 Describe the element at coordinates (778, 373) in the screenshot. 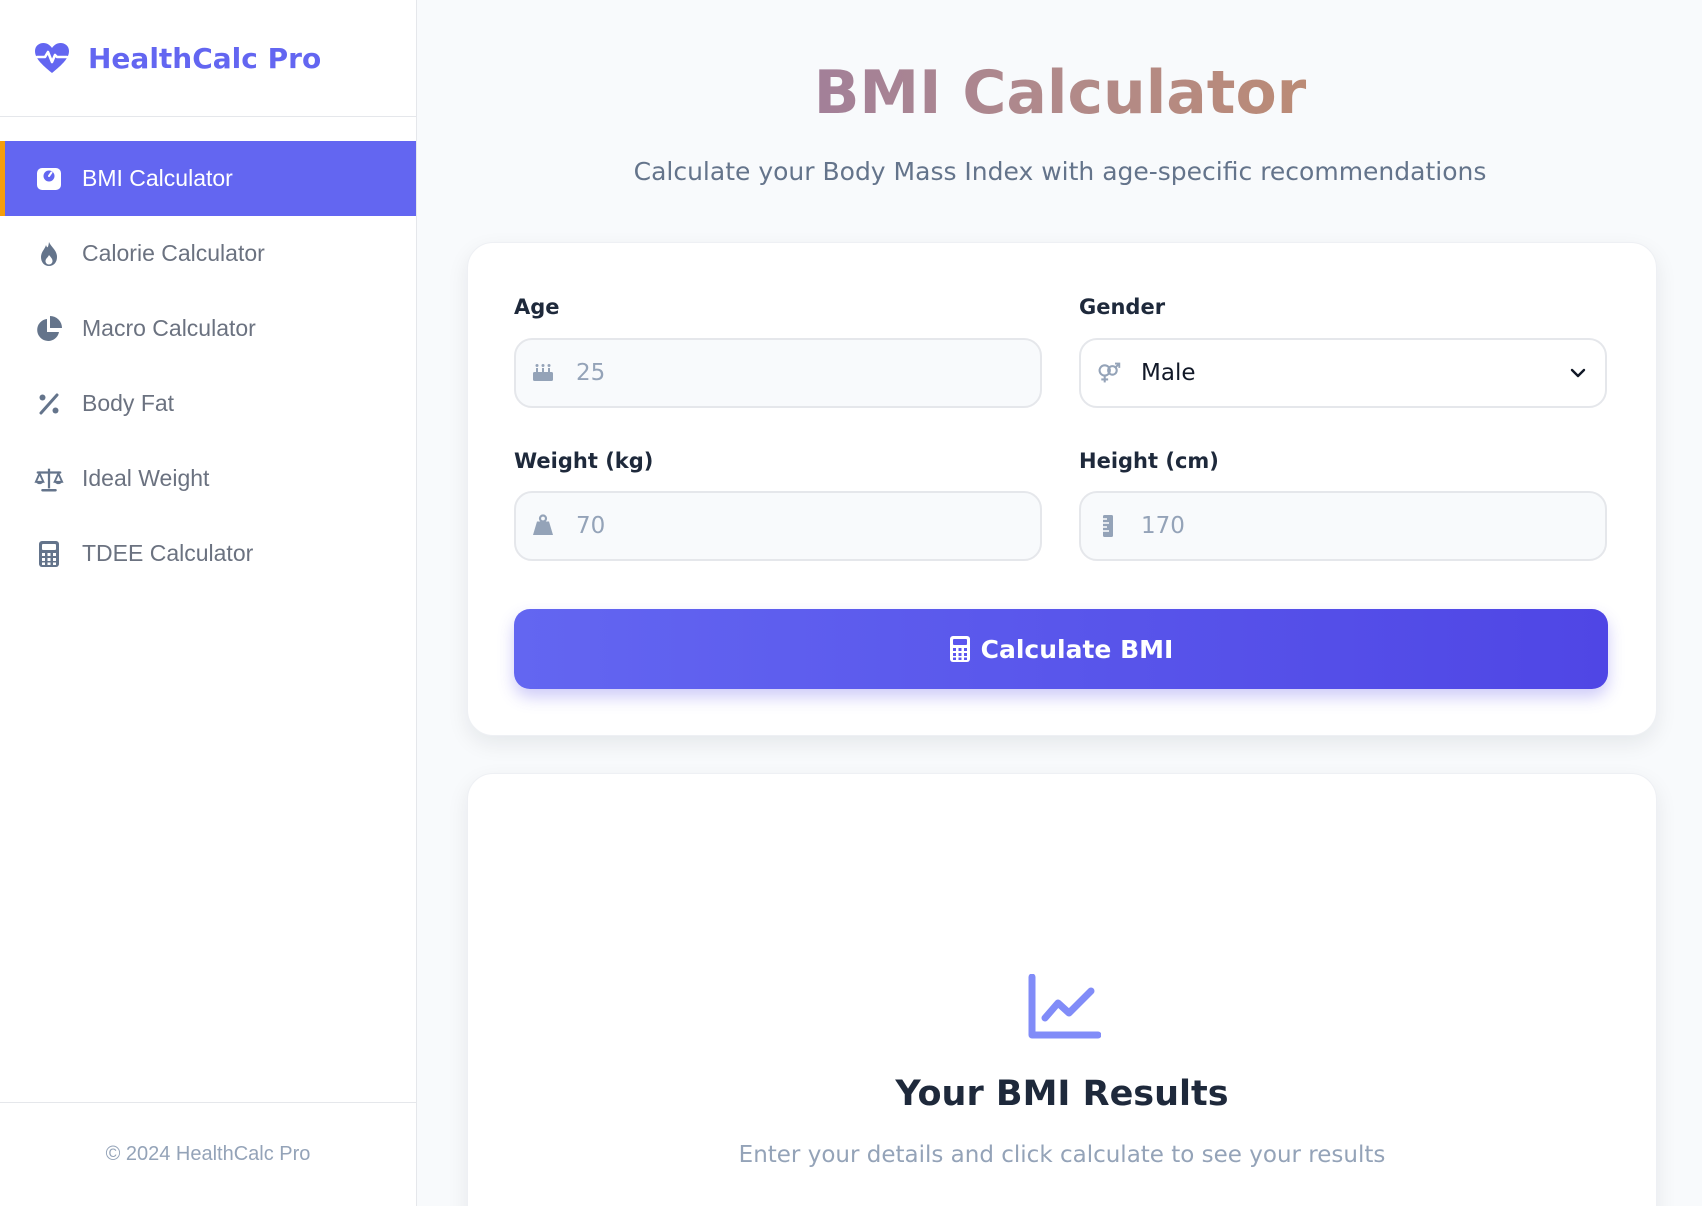

I see `age-input: 25` at that location.